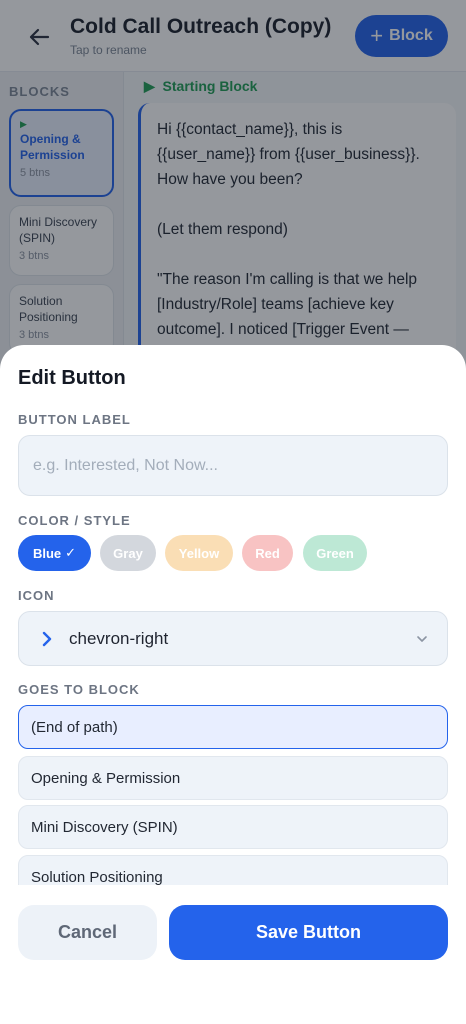 This screenshot has width=466, height=1024. Describe the element at coordinates (233, 778) in the screenshot. I see `target-option-opening: Opening & Permission` at that location.